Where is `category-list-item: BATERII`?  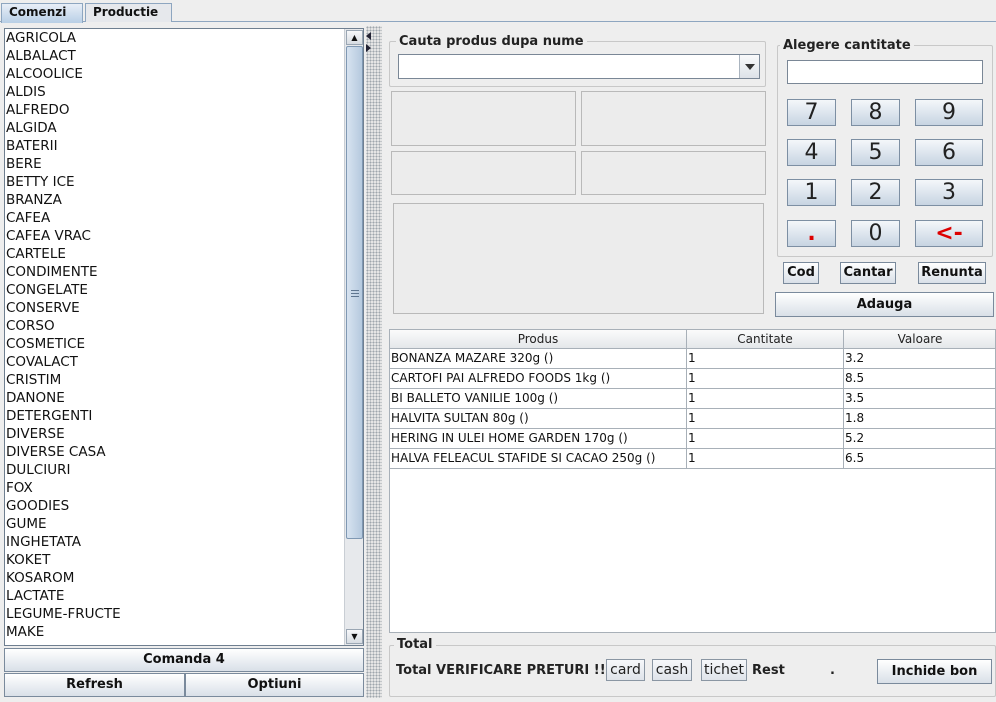 category-list-item: BATERII is located at coordinates (174, 146).